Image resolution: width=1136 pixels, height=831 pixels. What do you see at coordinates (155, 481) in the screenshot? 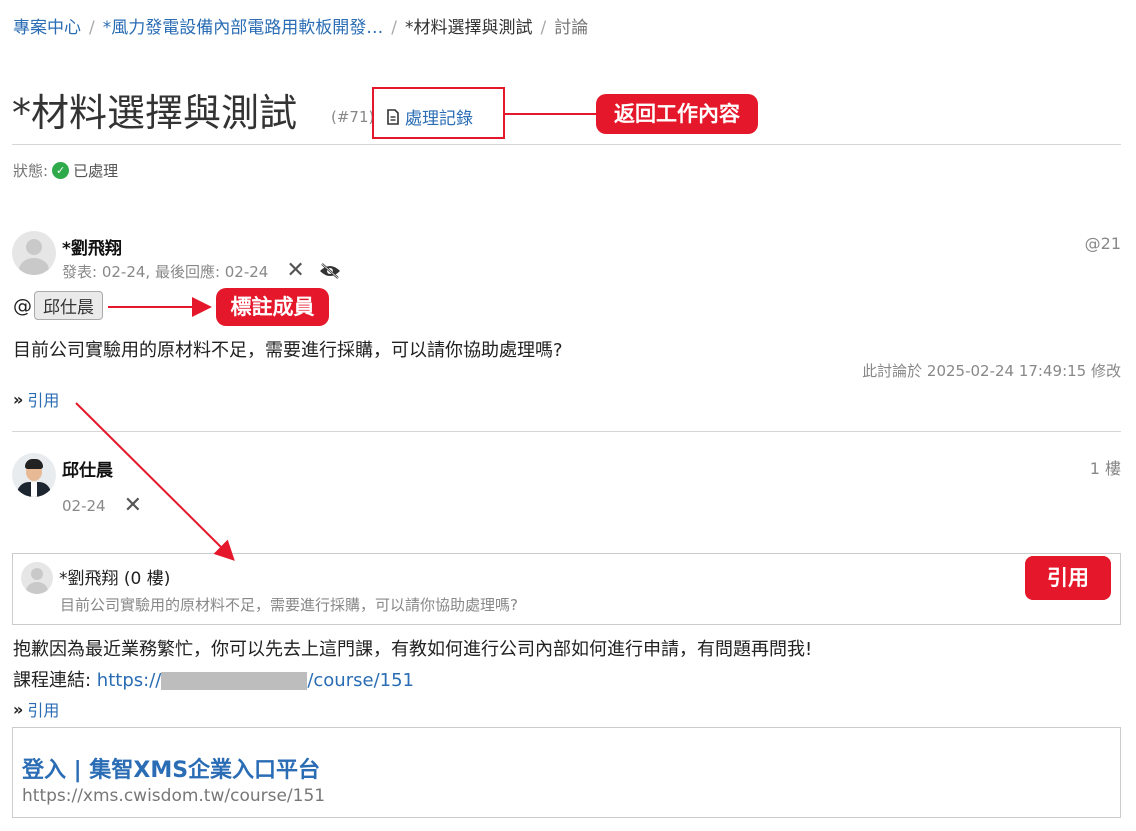
I see `annotation-arrow` at bounding box center [155, 481].